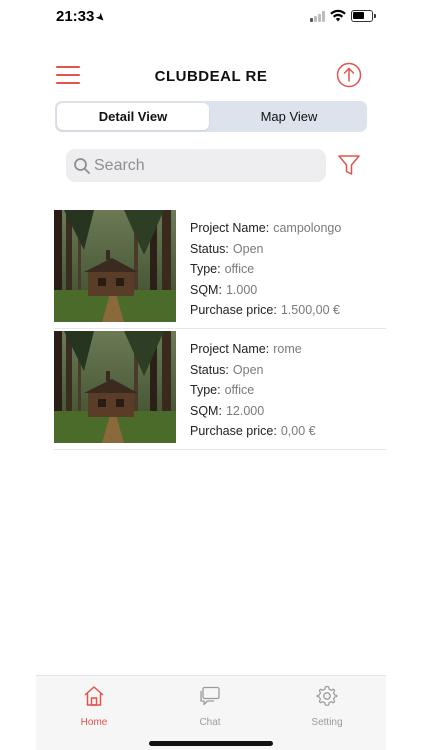  Describe the element at coordinates (307, 228) in the screenshot. I see `project-name-value: campolongo` at that location.